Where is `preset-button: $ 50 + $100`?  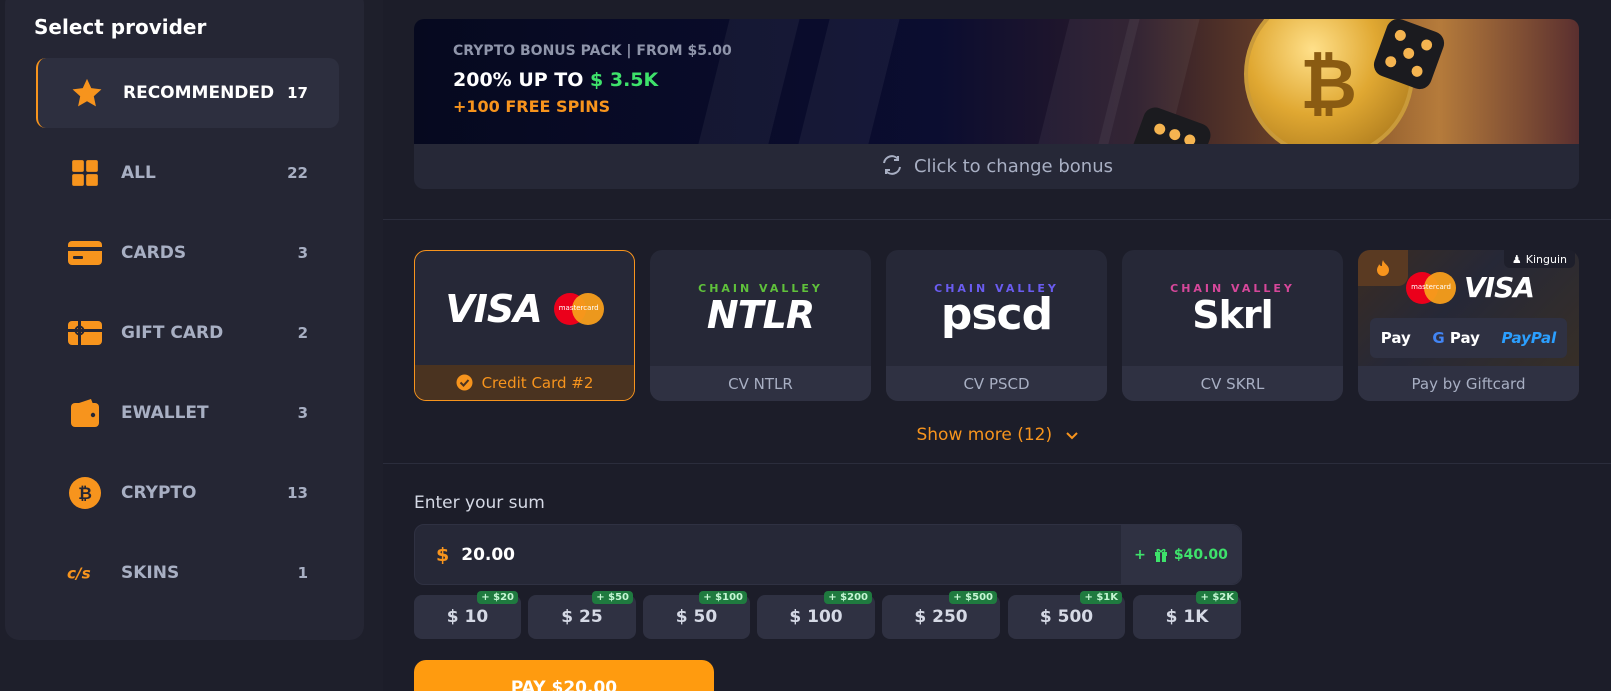 preset-button: $ 50 + $100 is located at coordinates (696, 615).